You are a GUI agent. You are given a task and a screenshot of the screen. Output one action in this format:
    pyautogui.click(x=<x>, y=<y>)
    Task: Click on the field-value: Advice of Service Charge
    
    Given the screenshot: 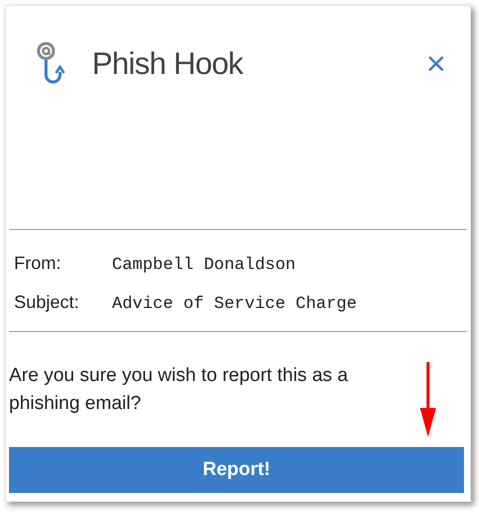 What is the action you would take?
    pyautogui.click(x=234, y=305)
    